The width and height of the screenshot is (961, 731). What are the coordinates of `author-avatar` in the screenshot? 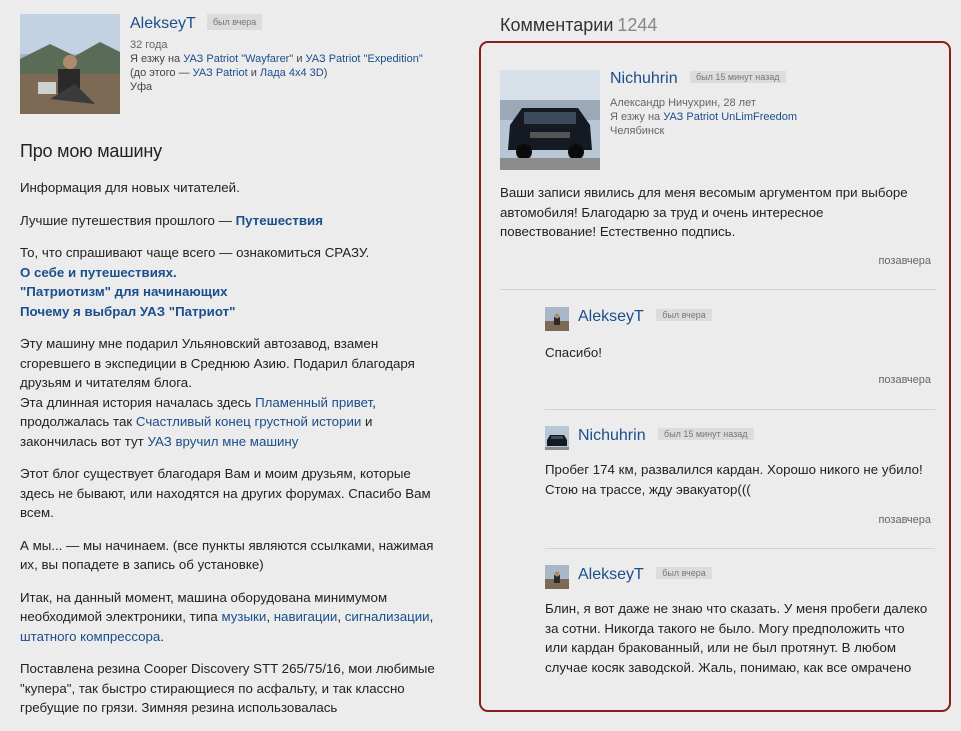 It's located at (70, 64).